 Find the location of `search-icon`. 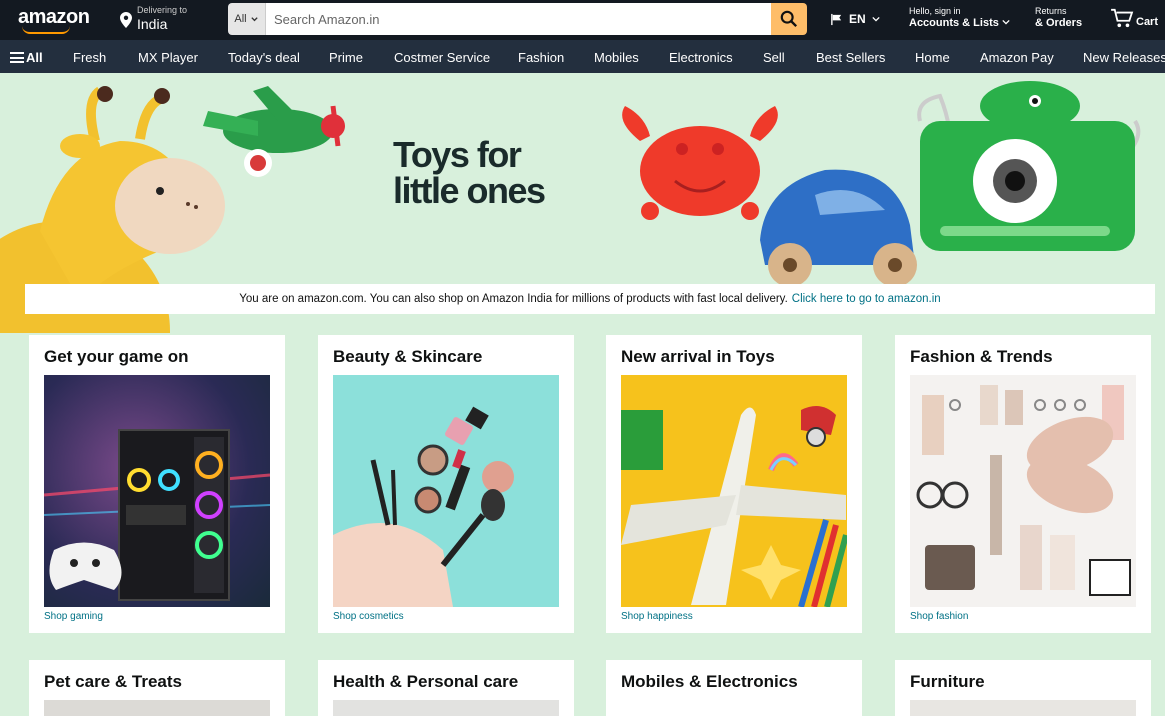

search-icon is located at coordinates (789, 19).